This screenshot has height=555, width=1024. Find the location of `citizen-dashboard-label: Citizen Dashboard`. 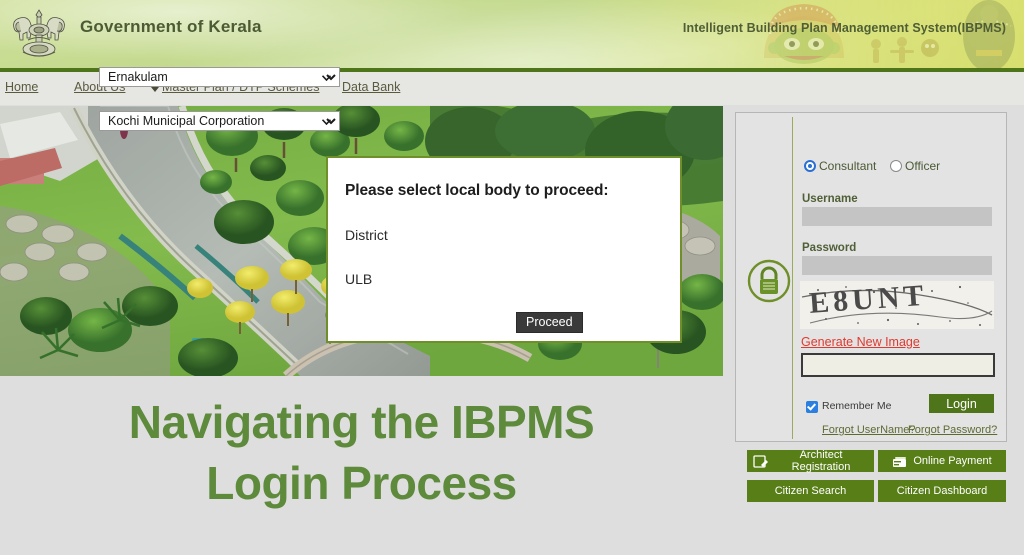

citizen-dashboard-label: Citizen Dashboard is located at coordinates (942, 491).